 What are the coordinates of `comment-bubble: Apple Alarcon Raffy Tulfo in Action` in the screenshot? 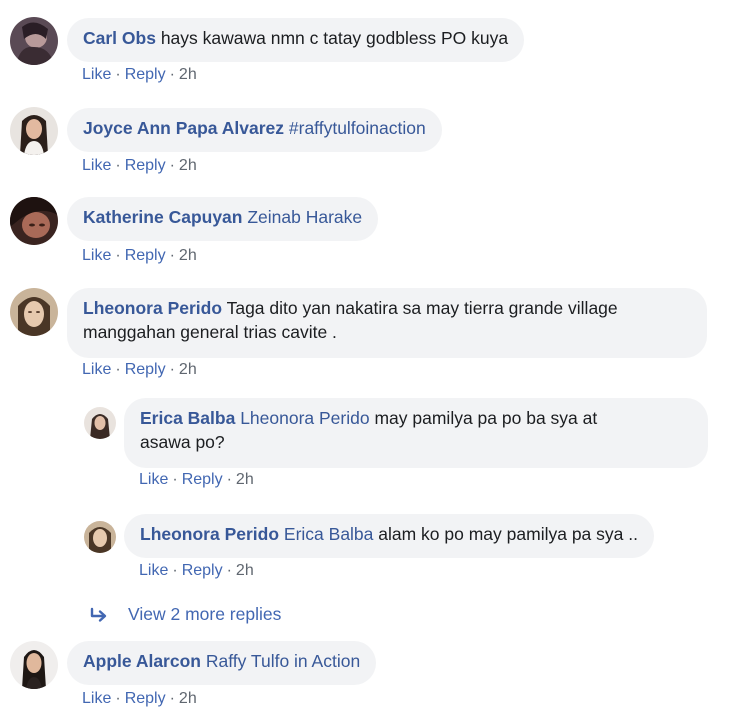 It's located at (222, 663).